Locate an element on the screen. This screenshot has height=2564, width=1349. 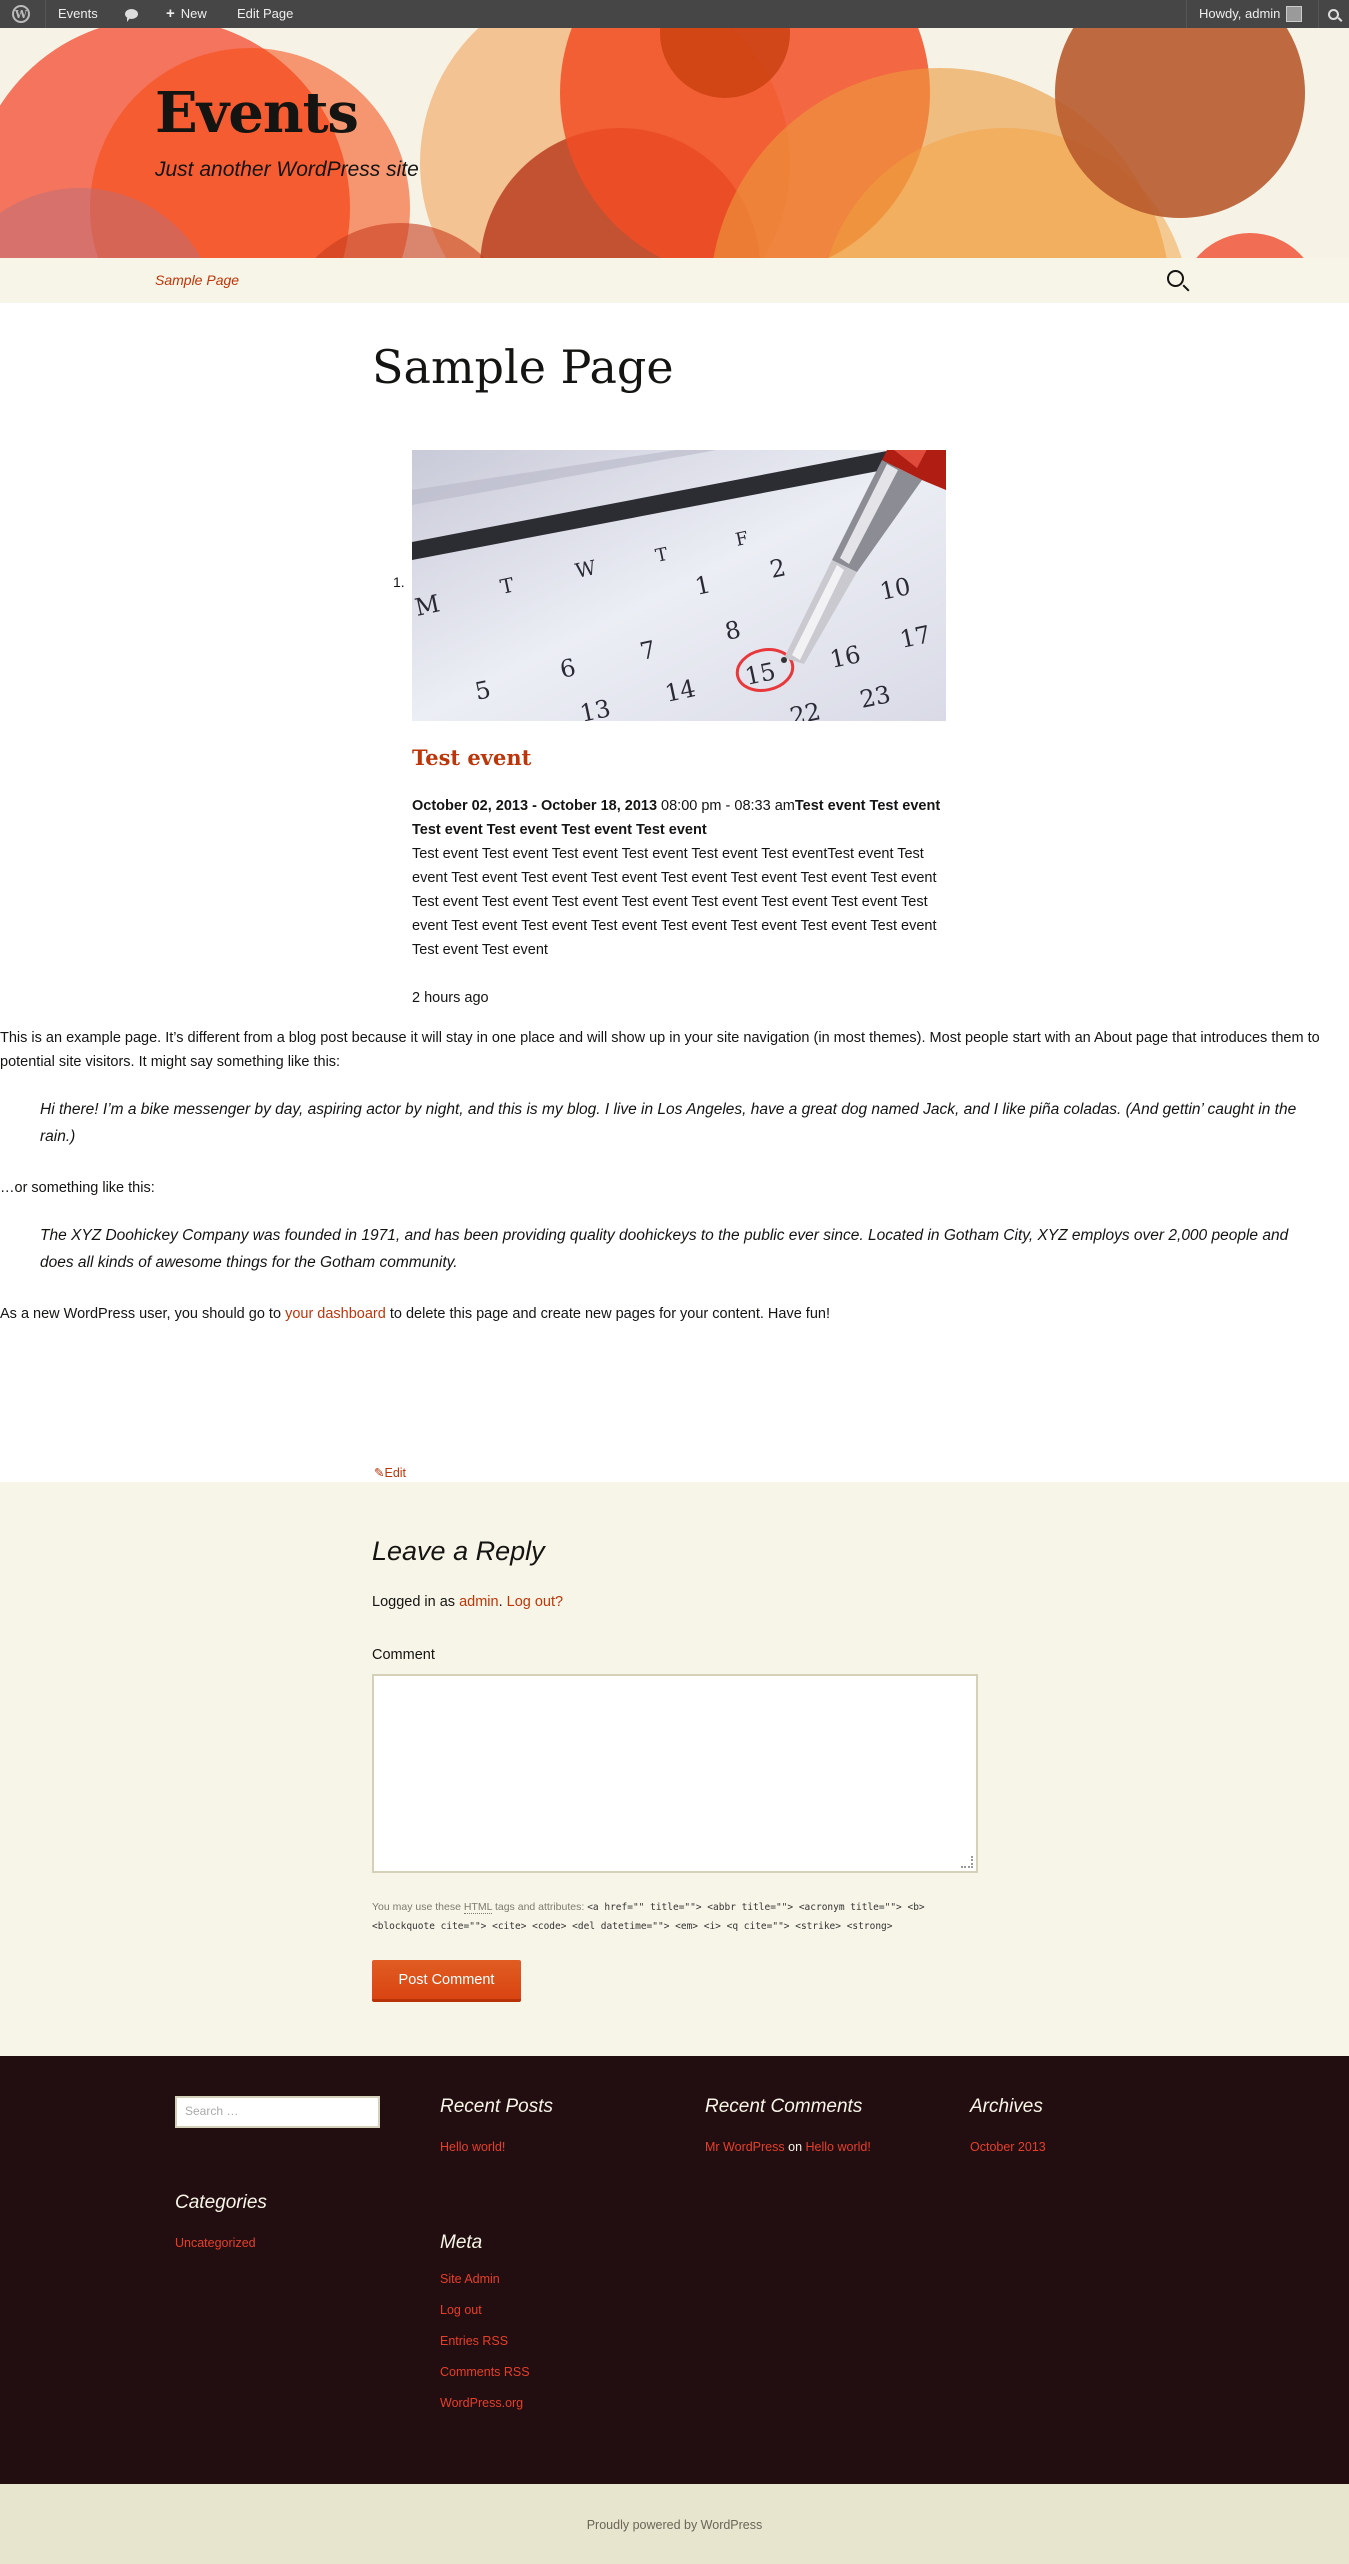
admin-bar-my-account: Howdy, admin is located at coordinates (1251, 14).